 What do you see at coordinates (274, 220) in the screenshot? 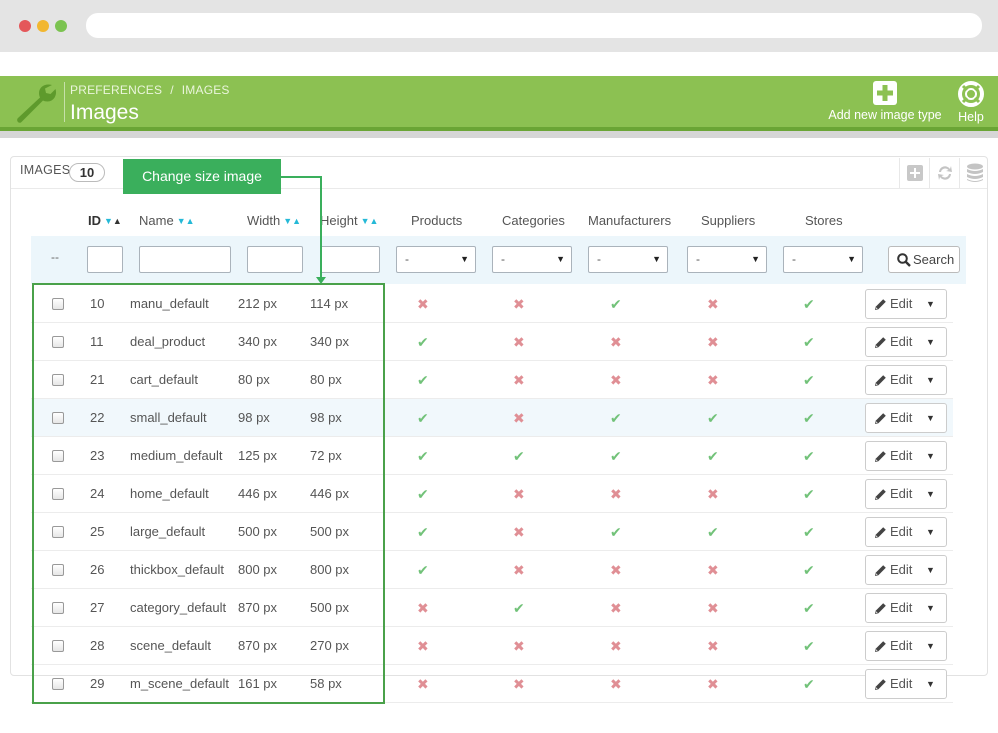
I see `column-header-width: Width ▼▲` at bounding box center [274, 220].